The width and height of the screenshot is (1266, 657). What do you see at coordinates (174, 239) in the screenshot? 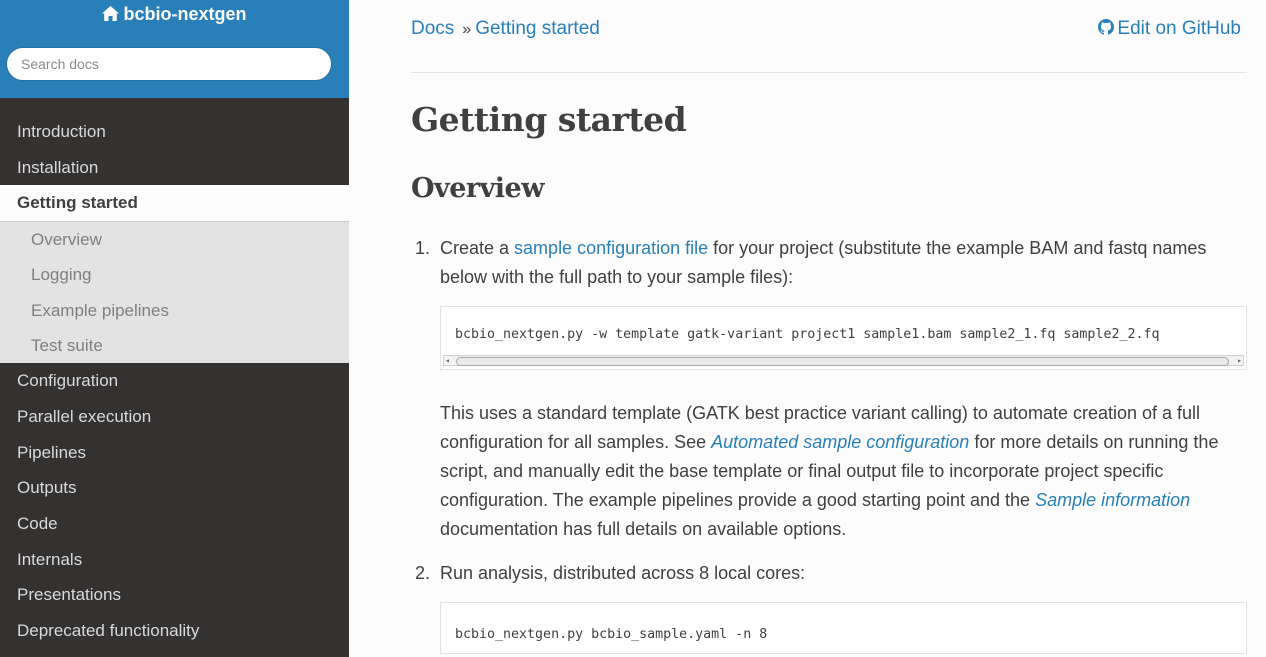
I see `sidebar-subitem-overview: Overview` at bounding box center [174, 239].